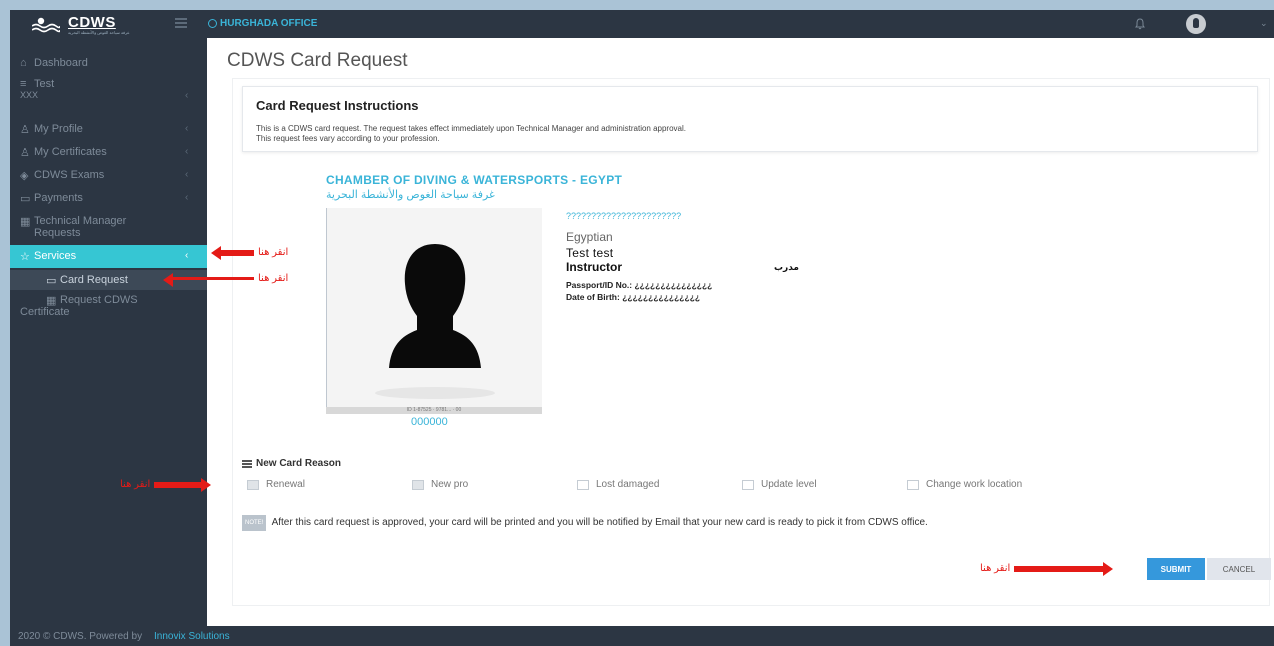  I want to click on card-title: CHAMBER OF DIVING & WATERSPORTS - EGYPT, so click(474, 180).